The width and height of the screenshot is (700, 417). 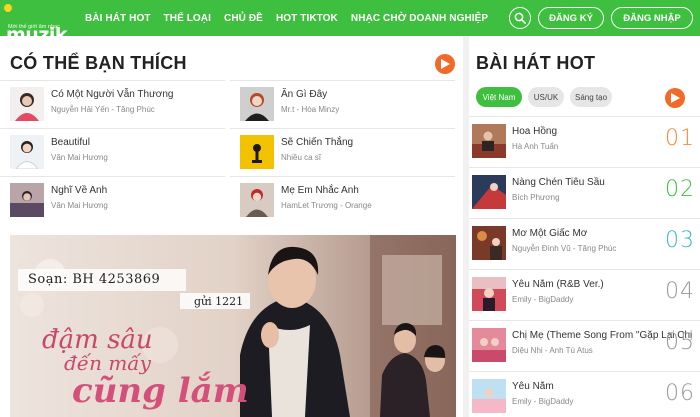 I want to click on song-title: Mơ Một Giấc Mơ, so click(x=549, y=233).